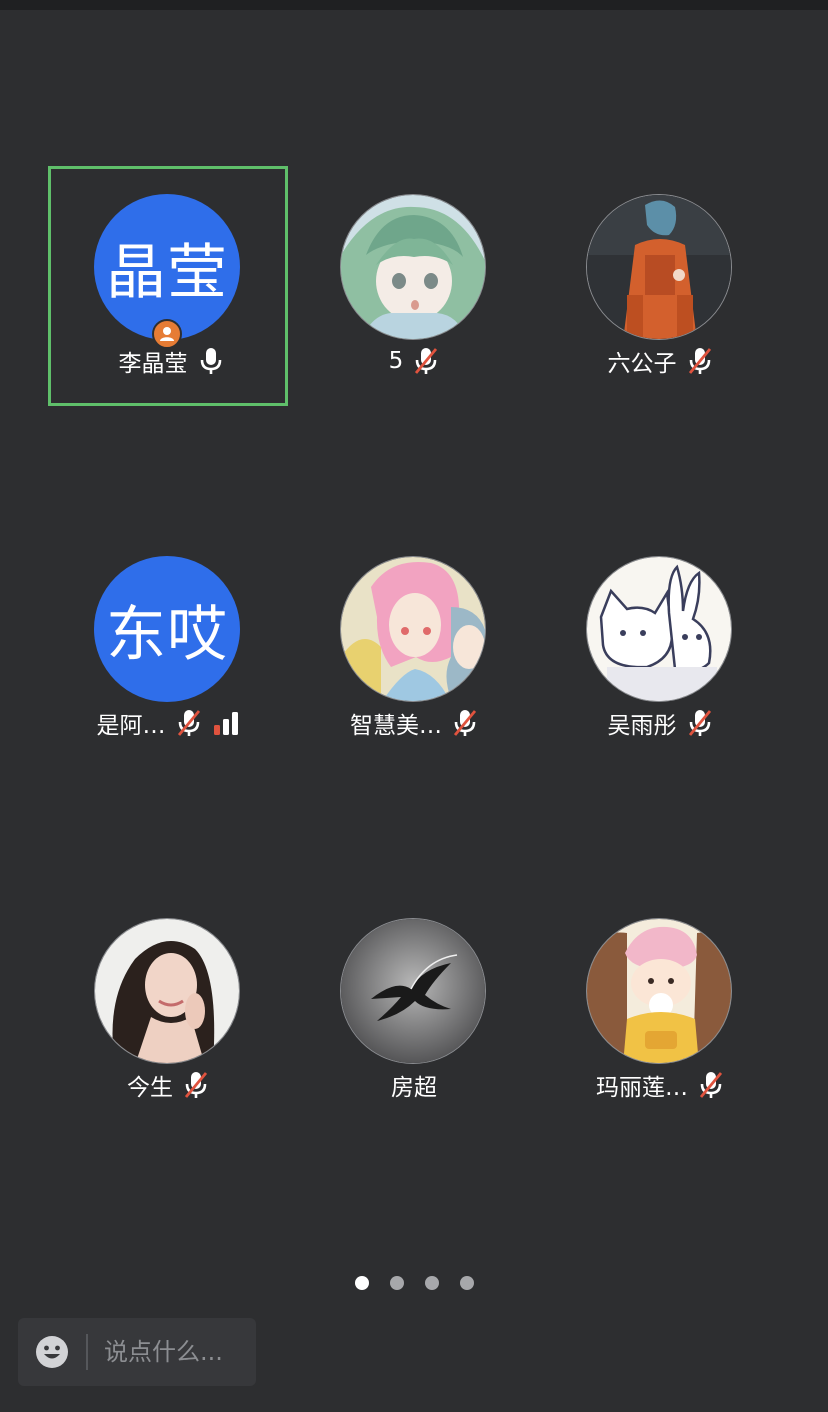  I want to click on weak-signal-icon, so click(225, 723).